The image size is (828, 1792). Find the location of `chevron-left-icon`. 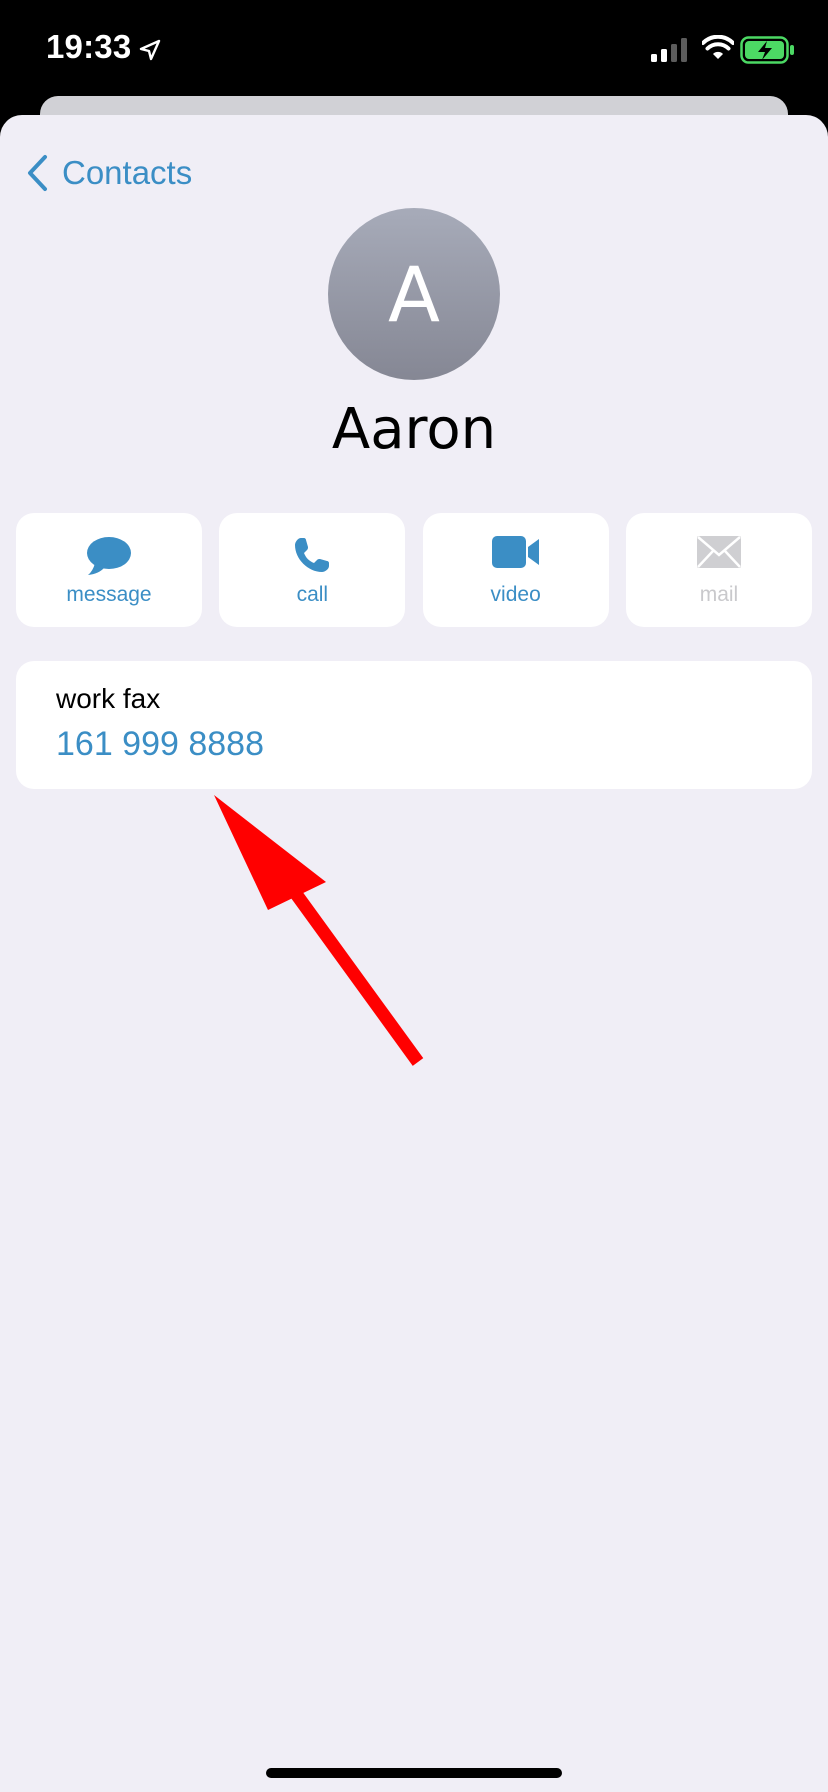

chevron-left-icon is located at coordinates (37, 173).